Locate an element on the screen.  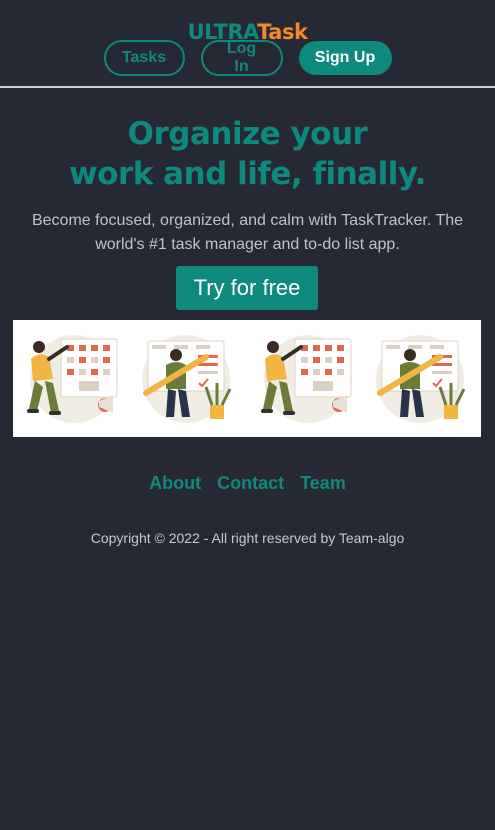
signup-button: Sign Up is located at coordinates (345, 58).